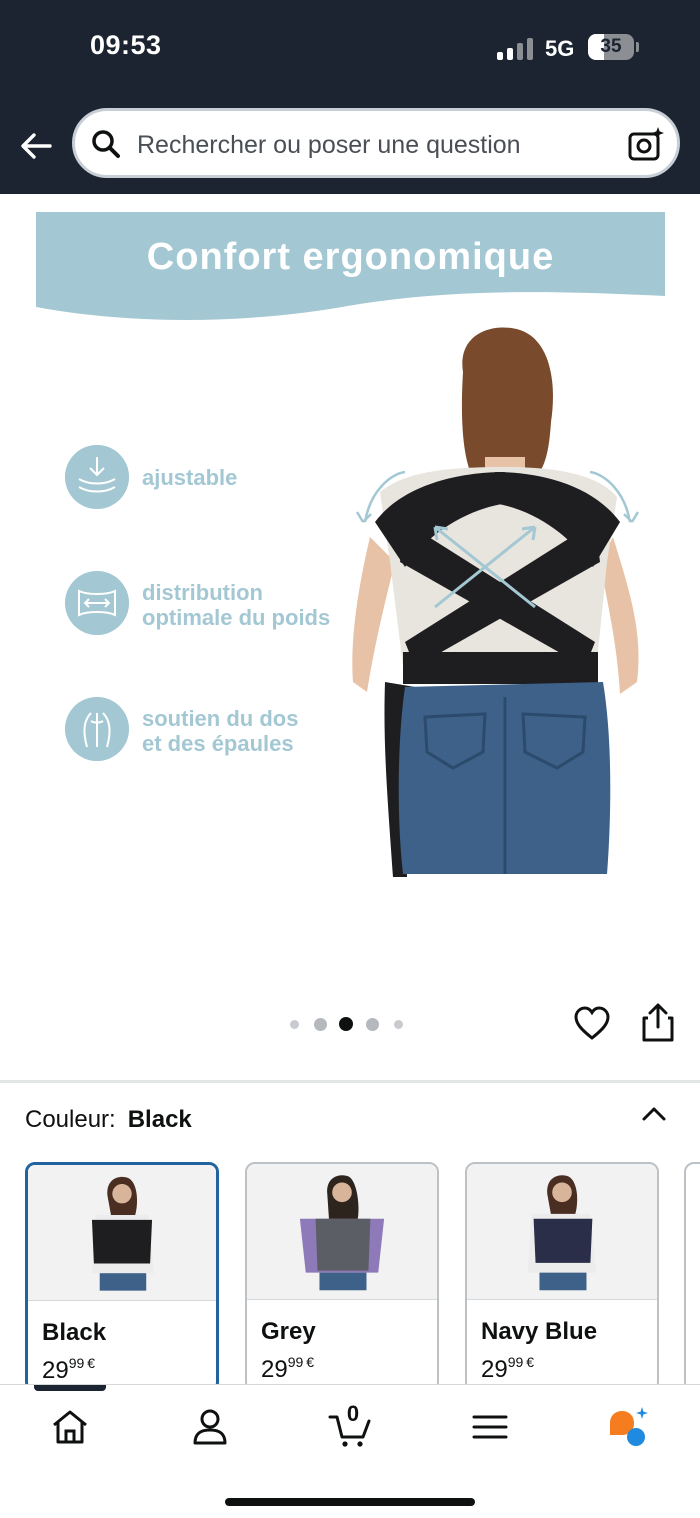 The width and height of the screenshot is (700, 1518). I want to click on network-label: 5G, so click(560, 48).